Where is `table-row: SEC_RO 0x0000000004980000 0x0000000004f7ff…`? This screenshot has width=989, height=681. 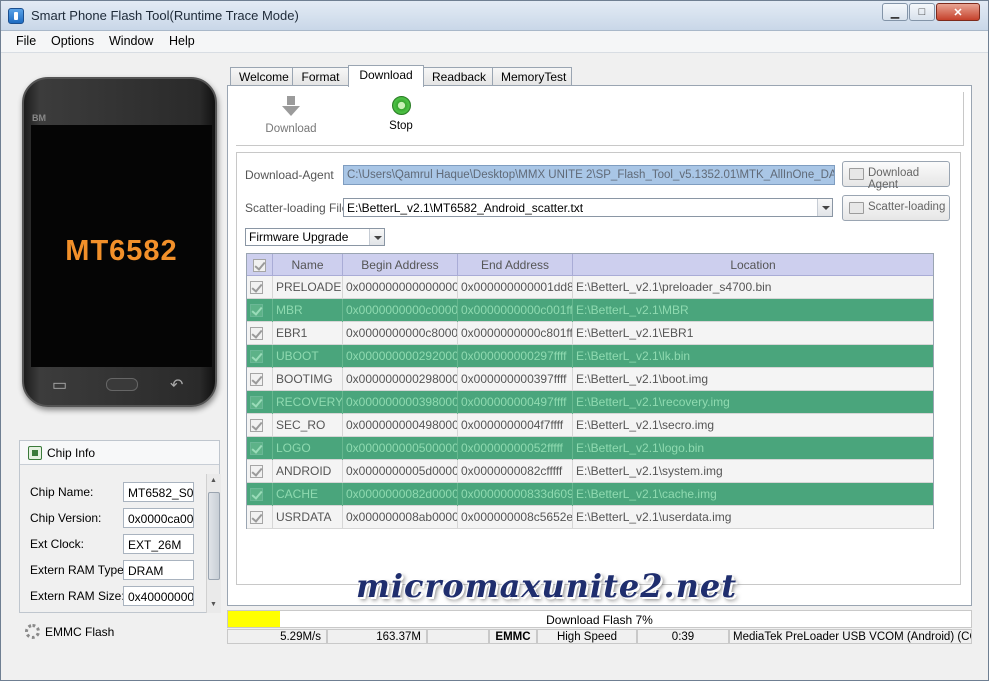
table-row: SEC_RO 0x0000000004980000 0x0000000004f7ff… is located at coordinates (590, 425).